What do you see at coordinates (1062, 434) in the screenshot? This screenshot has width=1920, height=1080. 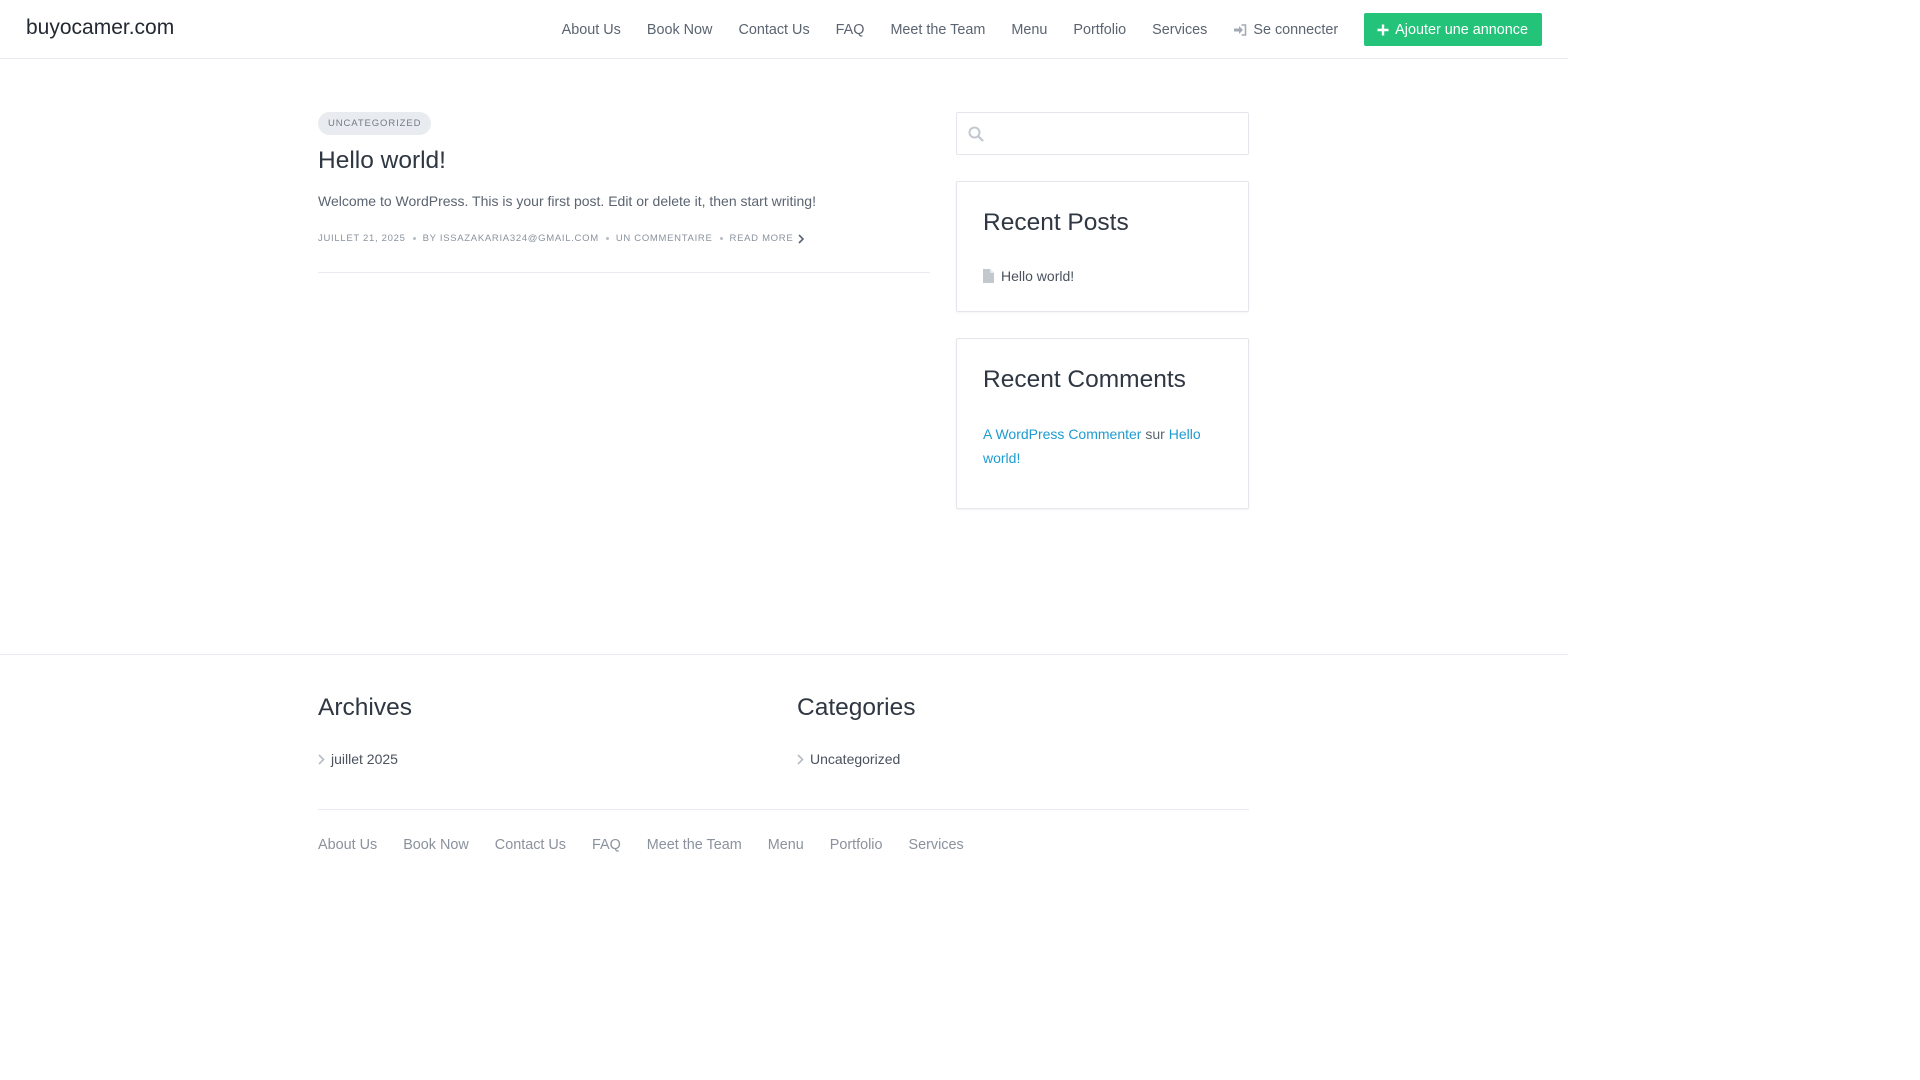 I see `comment-author-link: A WordPress Commenter` at bounding box center [1062, 434].